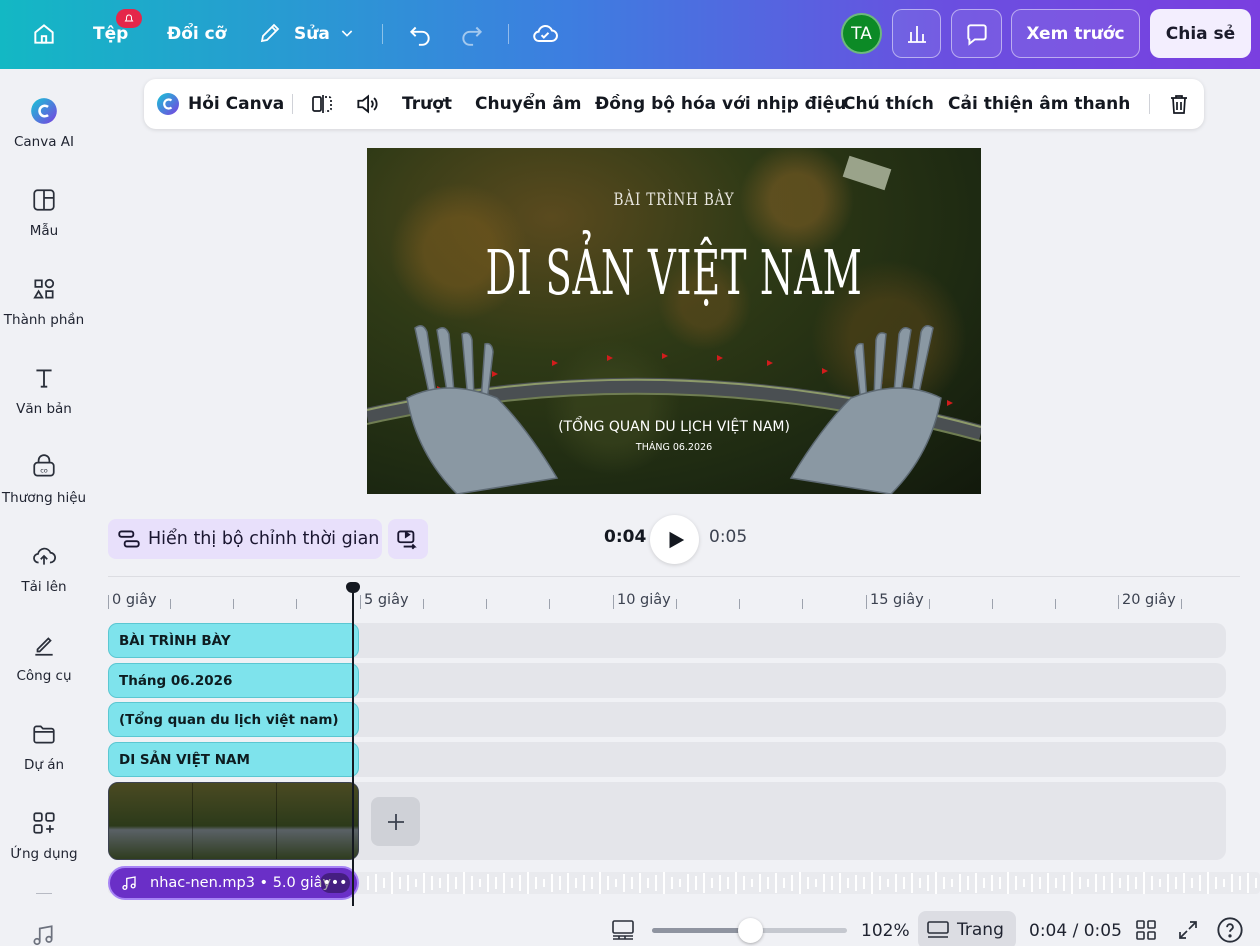 The width and height of the screenshot is (1260, 946). I want to click on sidebar-item-canva-ai: Canva AI, so click(44, 123).